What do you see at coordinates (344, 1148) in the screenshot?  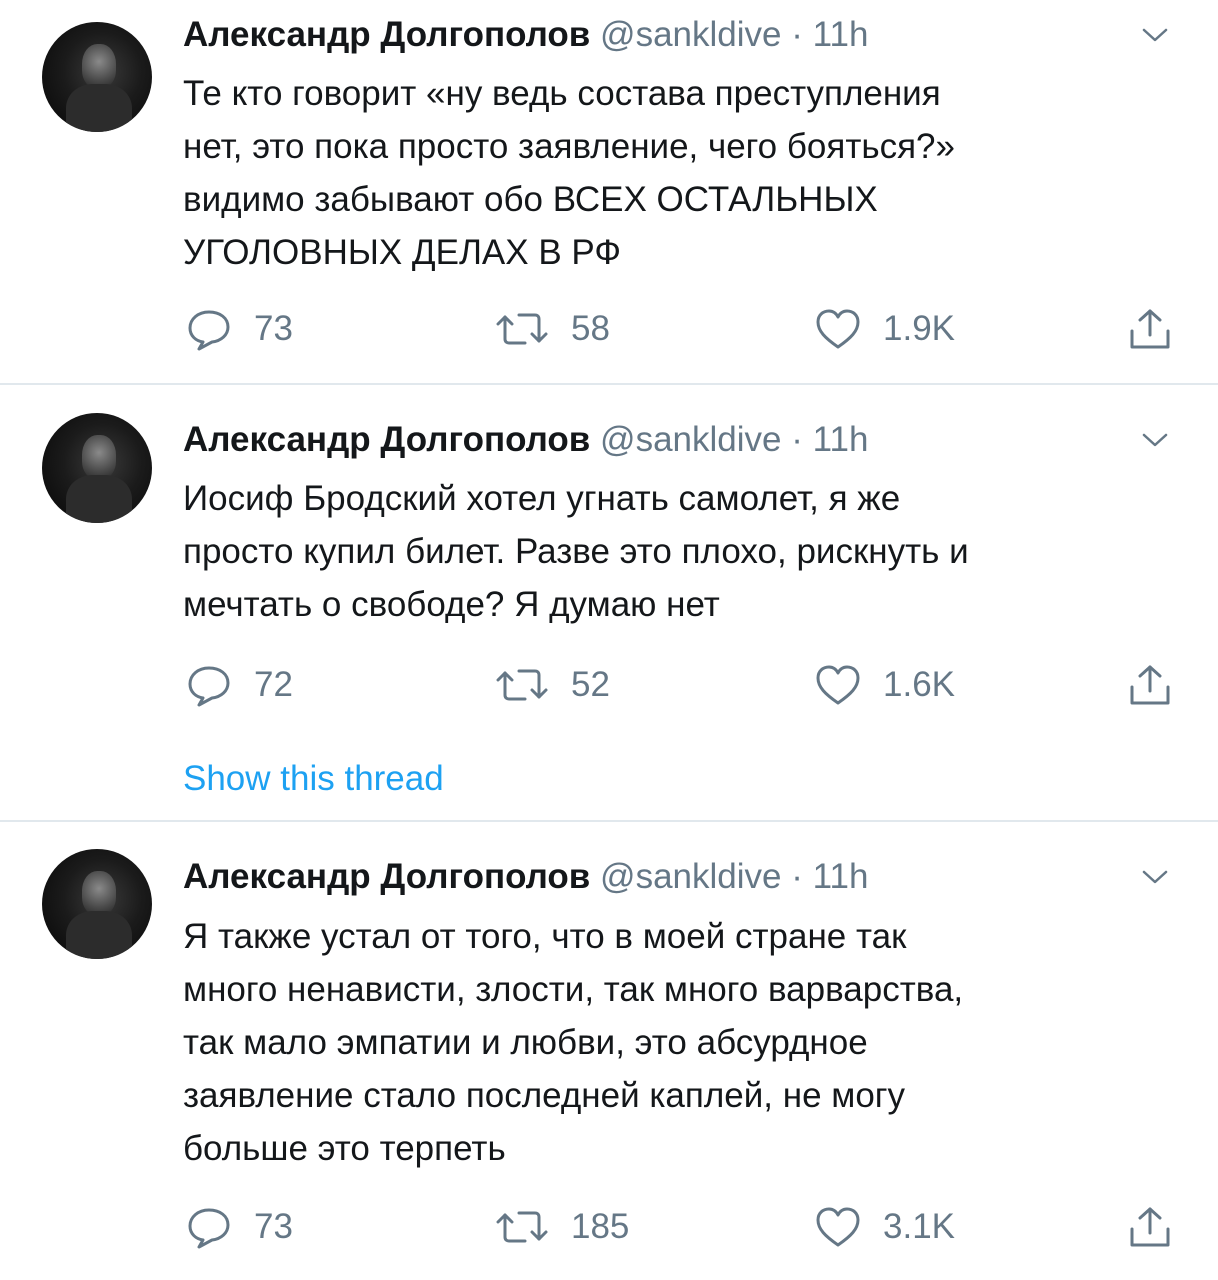 I see `tweet-text-line: больше это терпеть` at bounding box center [344, 1148].